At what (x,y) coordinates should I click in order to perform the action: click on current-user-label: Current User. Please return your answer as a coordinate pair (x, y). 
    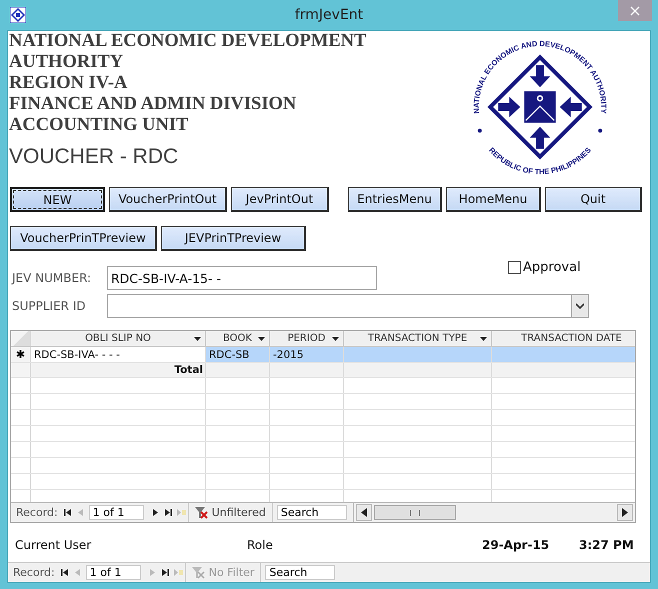
    Looking at the image, I should click on (53, 545).